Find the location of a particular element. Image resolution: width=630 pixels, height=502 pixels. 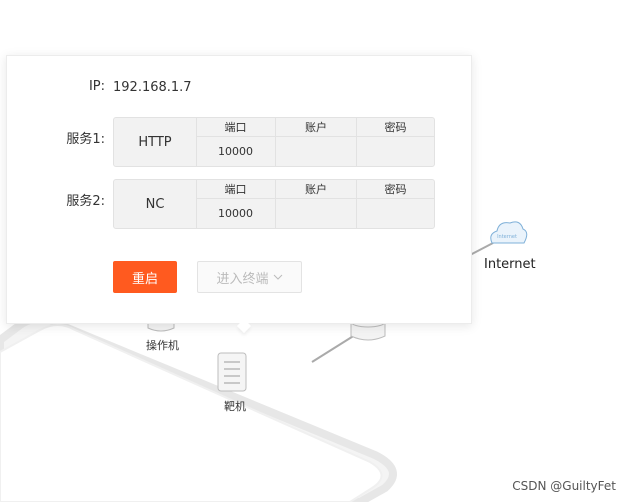

service-1-account-header: 账户 is located at coordinates (316, 127).